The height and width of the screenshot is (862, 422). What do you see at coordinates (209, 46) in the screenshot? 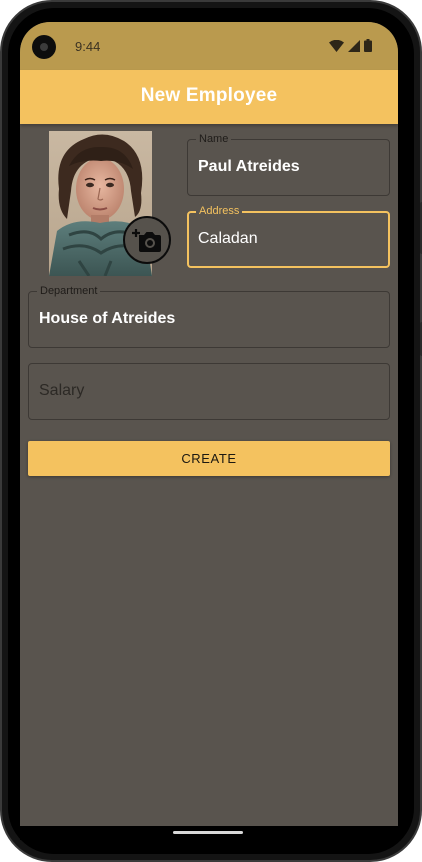
I see `status-bar: 9:44` at bounding box center [209, 46].